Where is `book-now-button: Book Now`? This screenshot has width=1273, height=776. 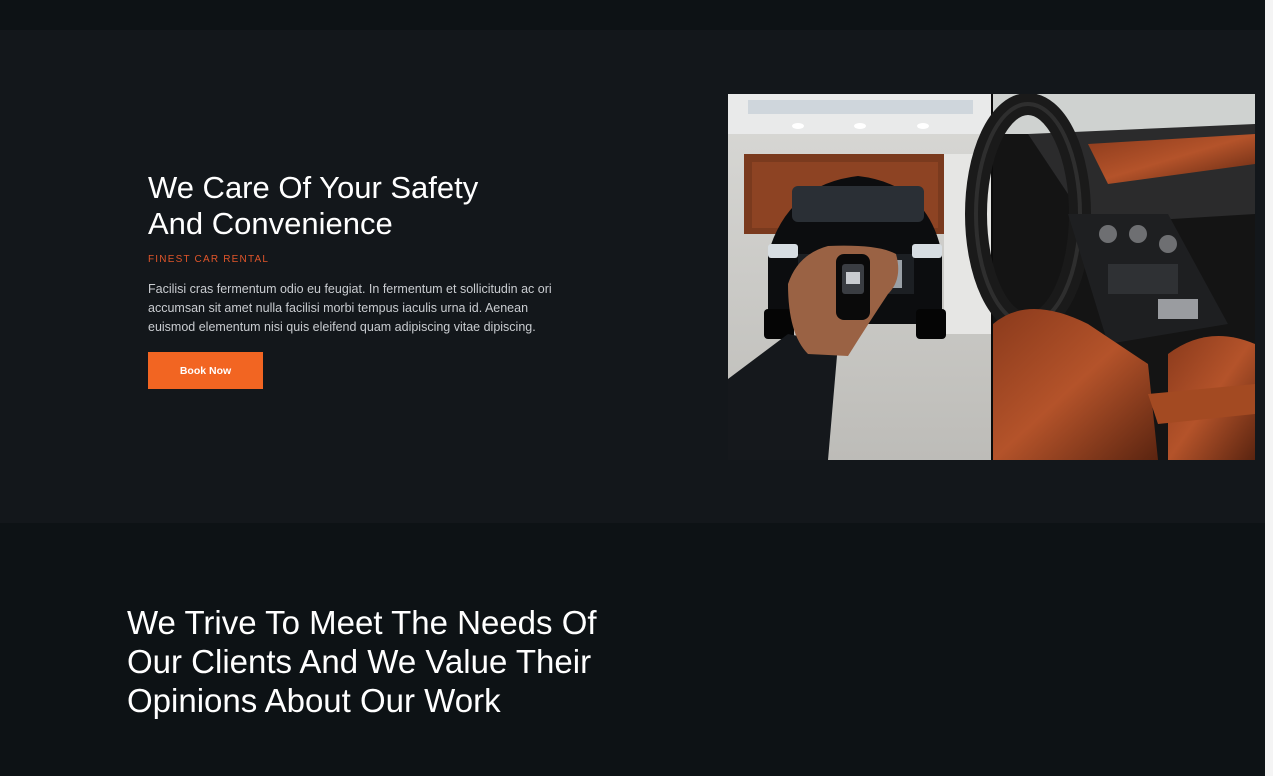
book-now-button: Book Now is located at coordinates (205, 370).